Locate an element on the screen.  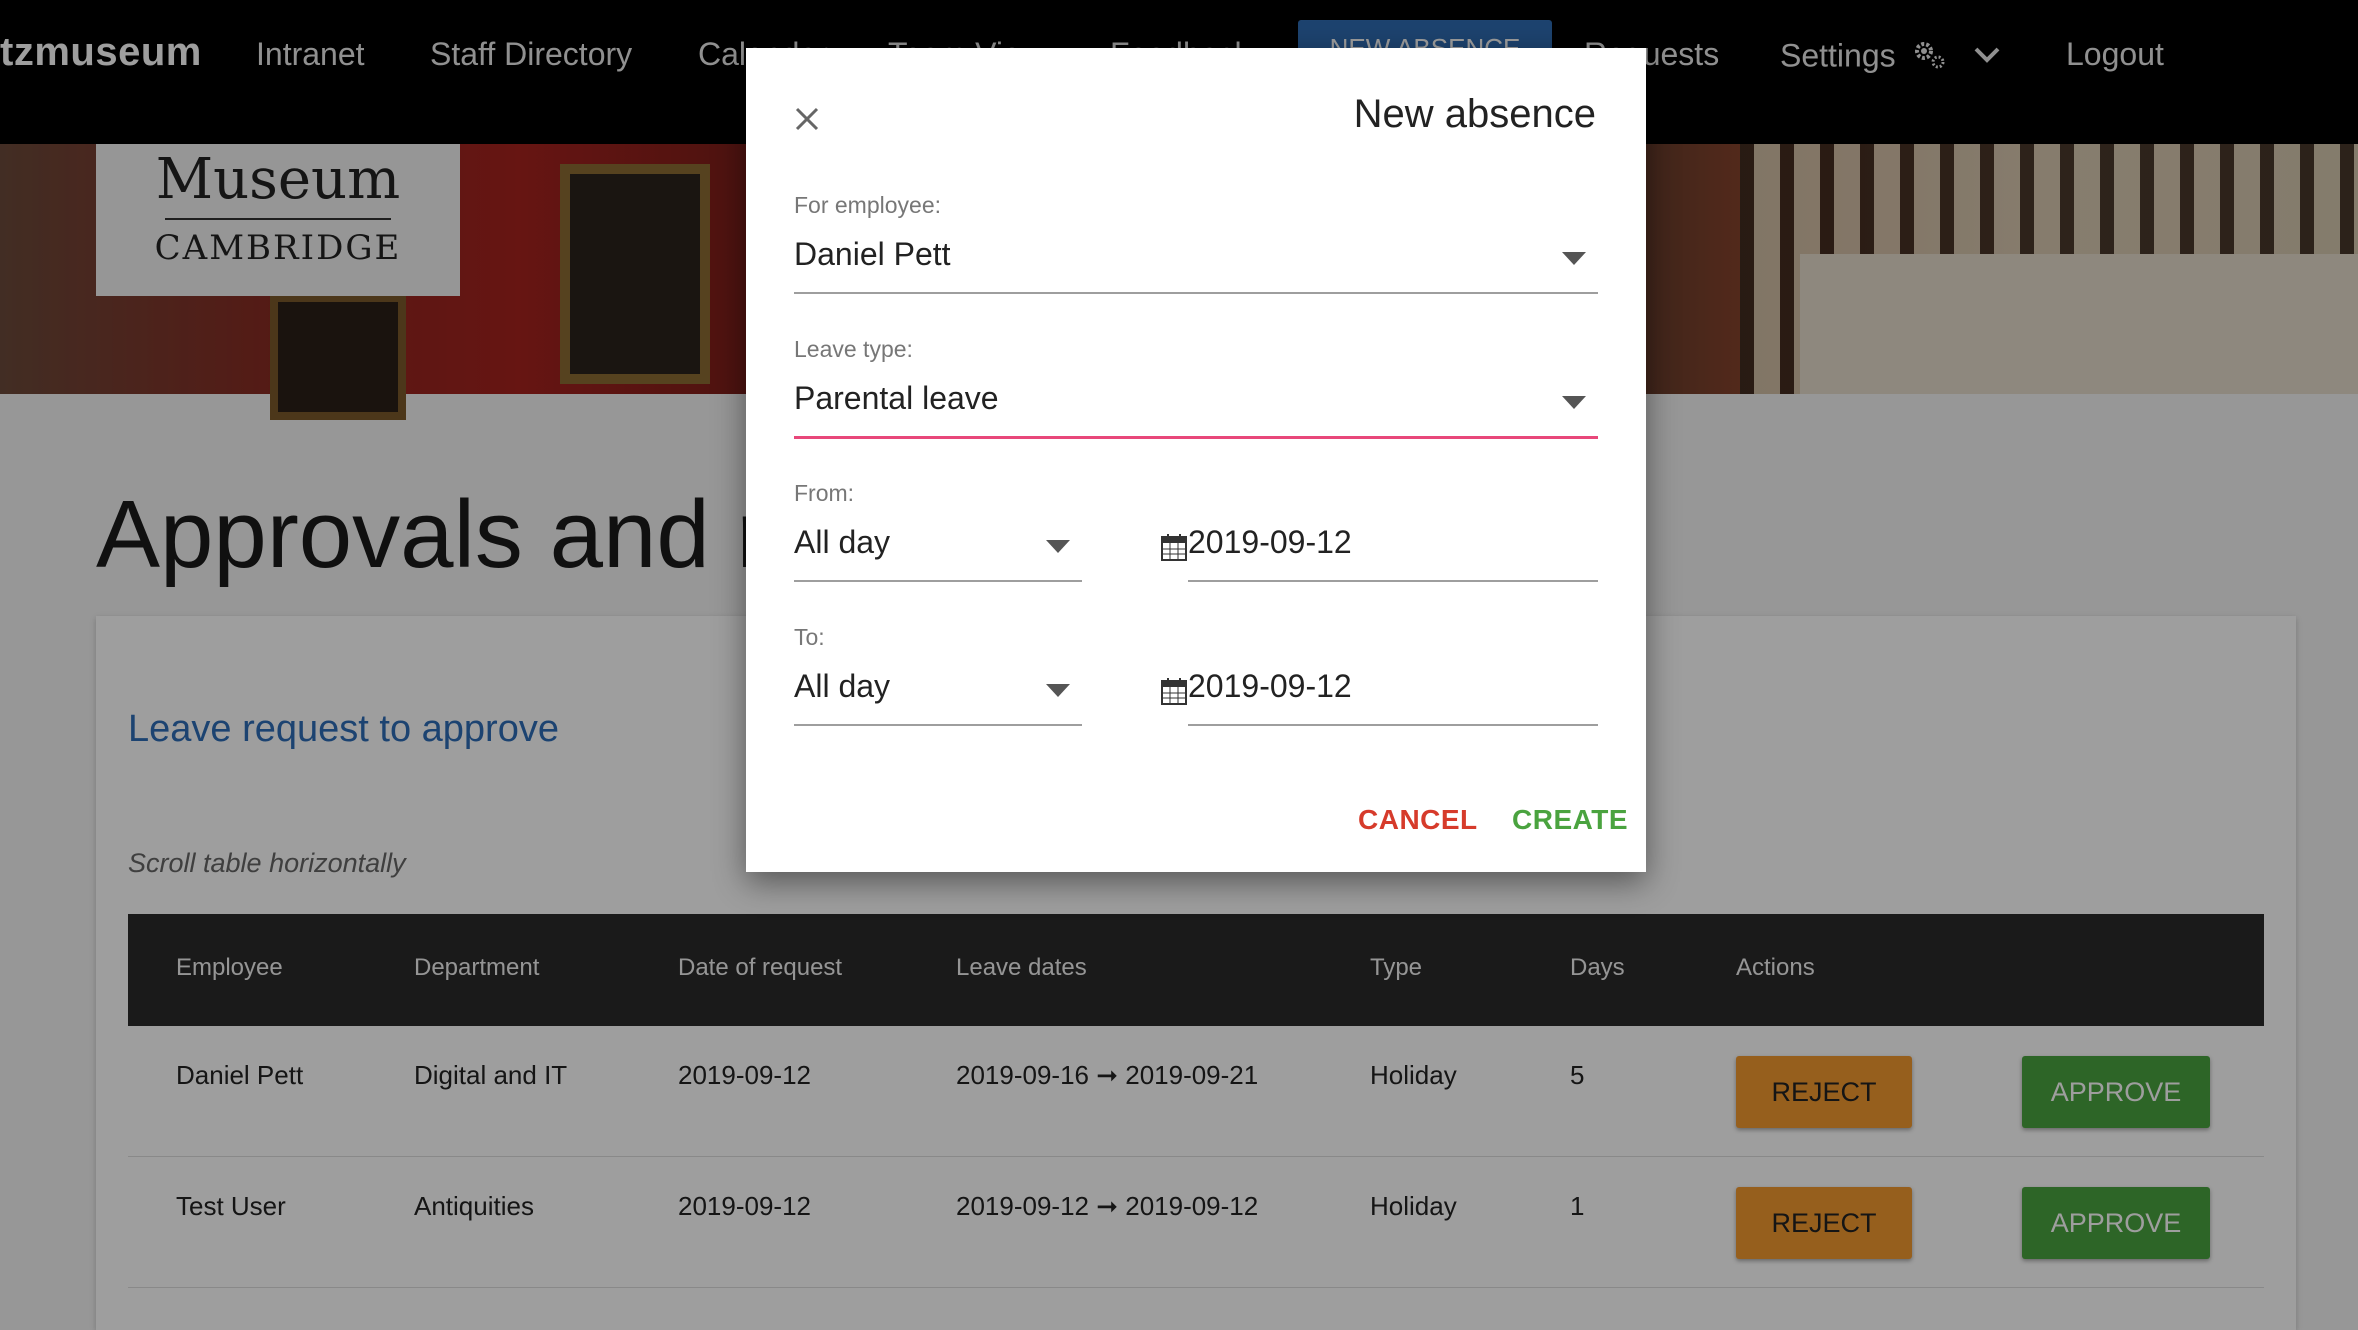
employee-select-value: Daniel Pett is located at coordinates (872, 254).